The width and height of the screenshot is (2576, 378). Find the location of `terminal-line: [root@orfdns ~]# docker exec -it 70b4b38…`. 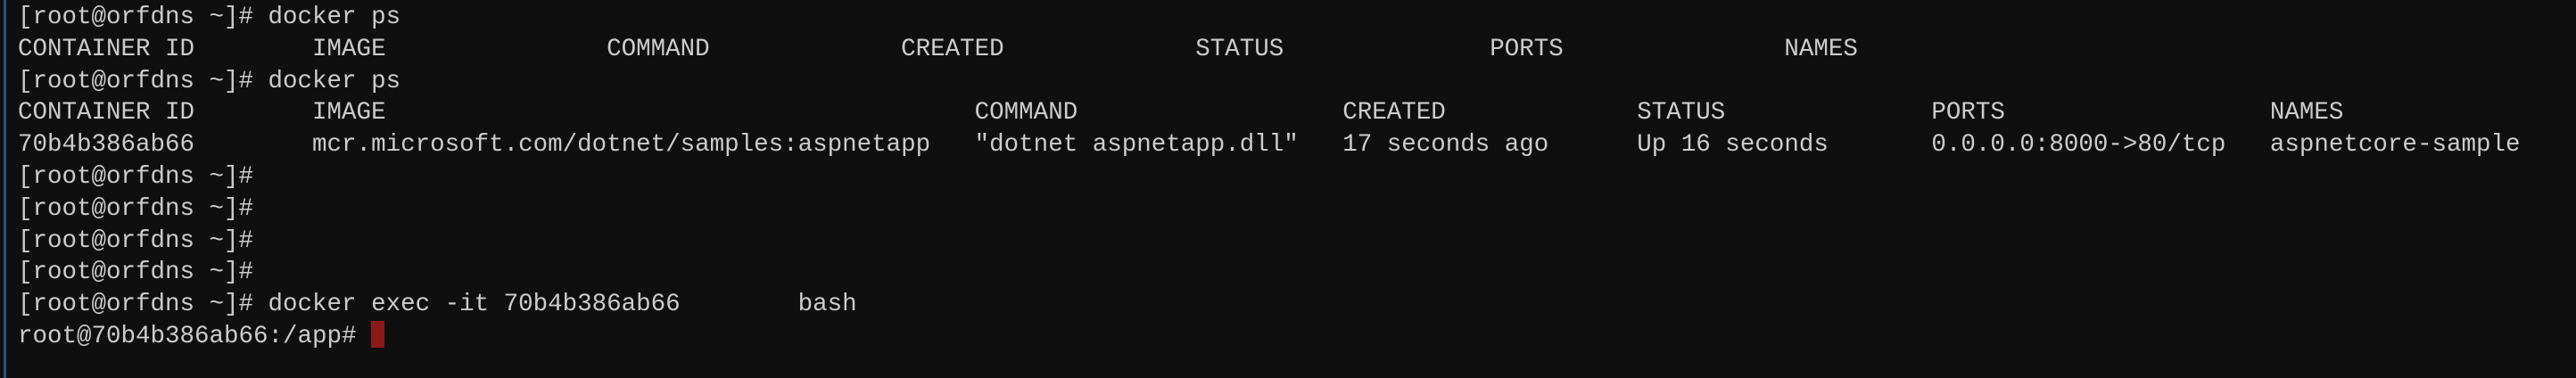

terminal-line: [root@orfdns ~]# docker exec -it 70b4b38… is located at coordinates (438, 305).